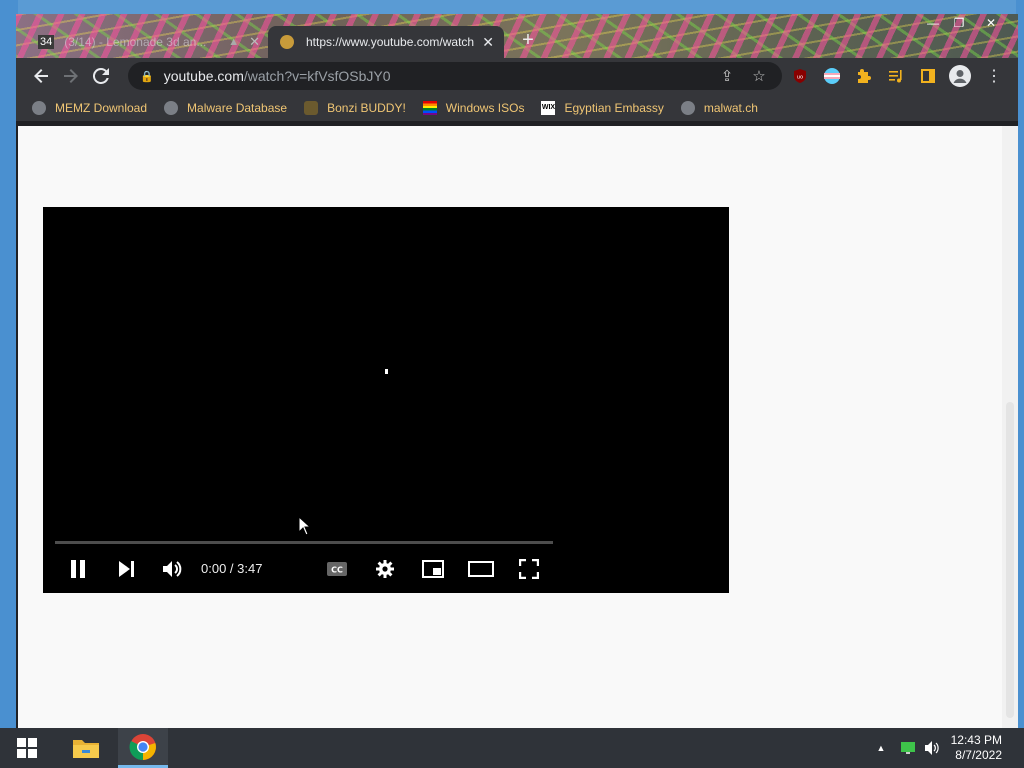 This screenshot has width=1024, height=768. I want to click on scrollbar, so click(1010, 427).